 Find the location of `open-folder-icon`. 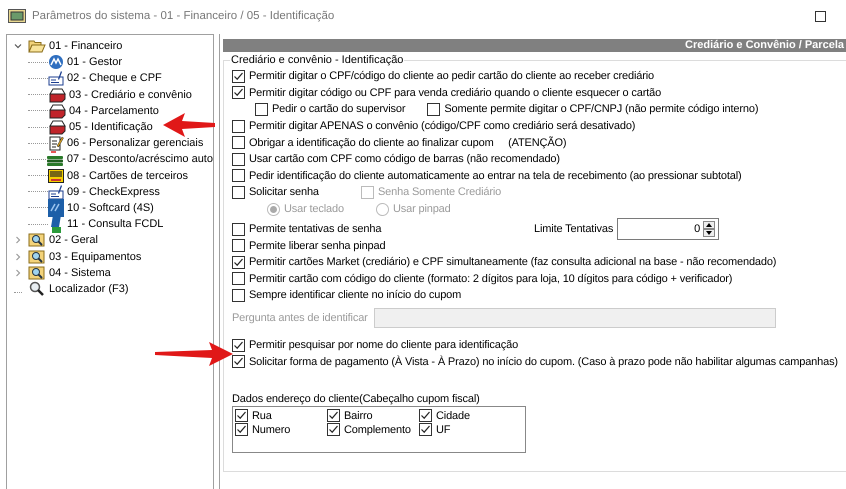

open-folder-icon is located at coordinates (37, 46).